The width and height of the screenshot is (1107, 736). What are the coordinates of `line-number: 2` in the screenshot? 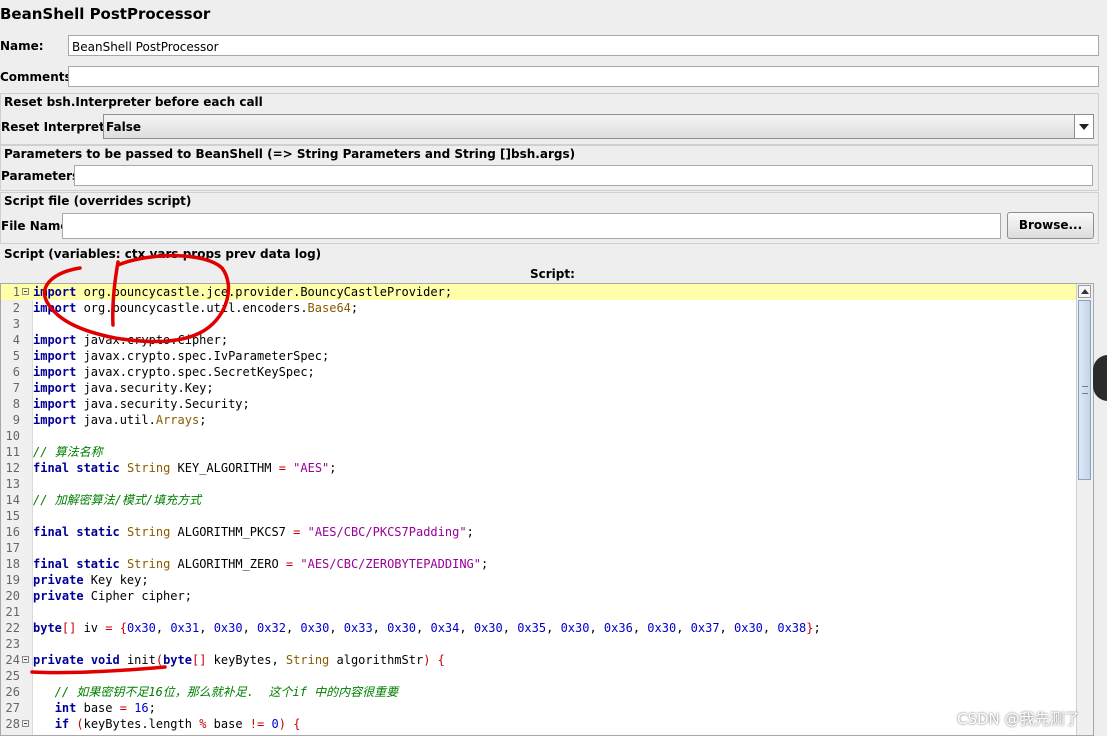 It's located at (16, 308).